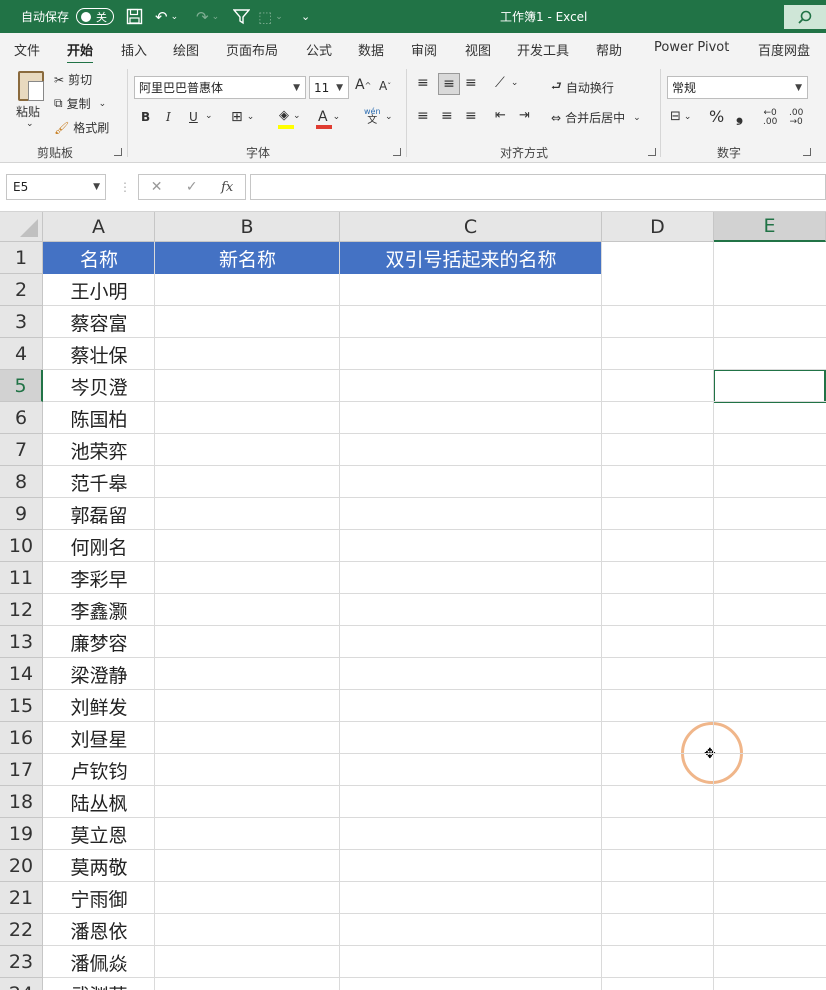  What do you see at coordinates (99, 290) in the screenshot?
I see `name-cell: 王小明` at bounding box center [99, 290].